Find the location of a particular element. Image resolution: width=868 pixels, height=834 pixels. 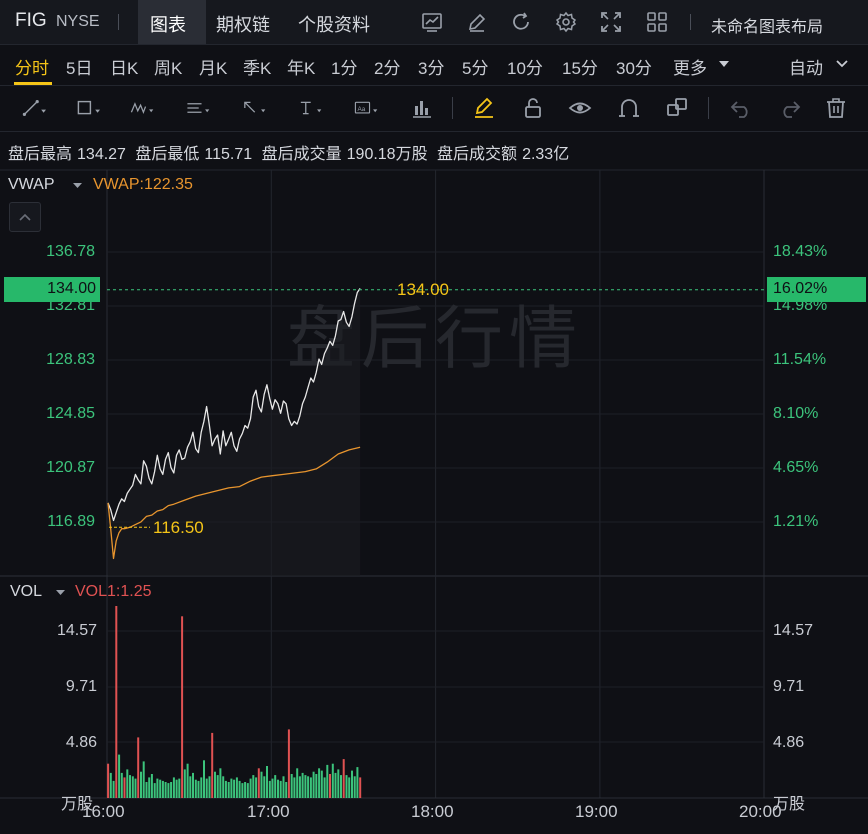

current-pct-tag: 16.02% is located at coordinates (816, 289).